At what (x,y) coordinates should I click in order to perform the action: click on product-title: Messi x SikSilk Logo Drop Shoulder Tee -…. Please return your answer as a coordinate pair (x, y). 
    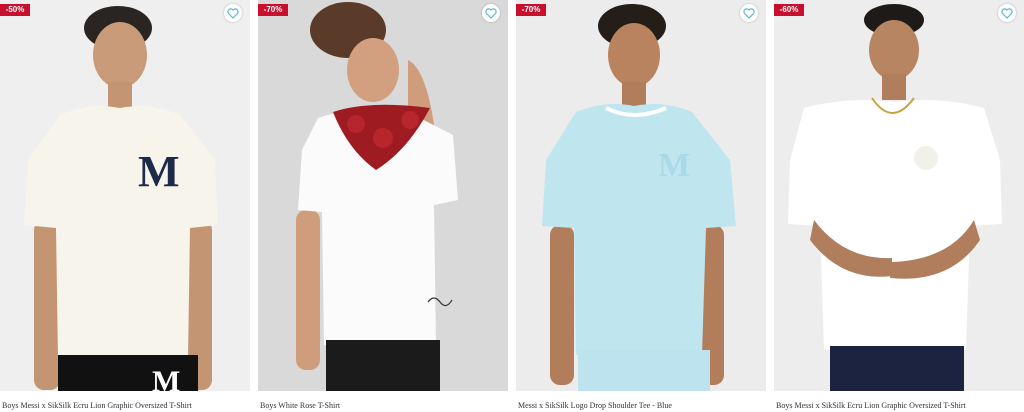
    Looking at the image, I should click on (595, 405).